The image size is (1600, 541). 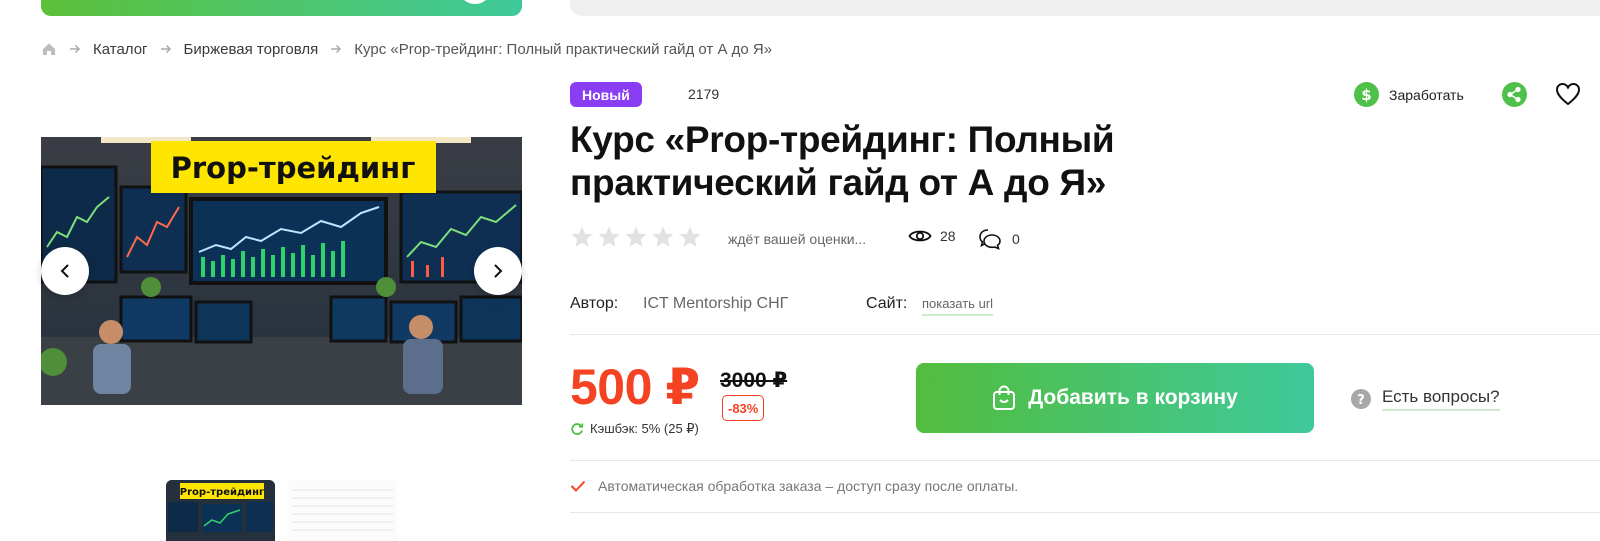 I want to click on rating-stars, so click(x=636, y=237).